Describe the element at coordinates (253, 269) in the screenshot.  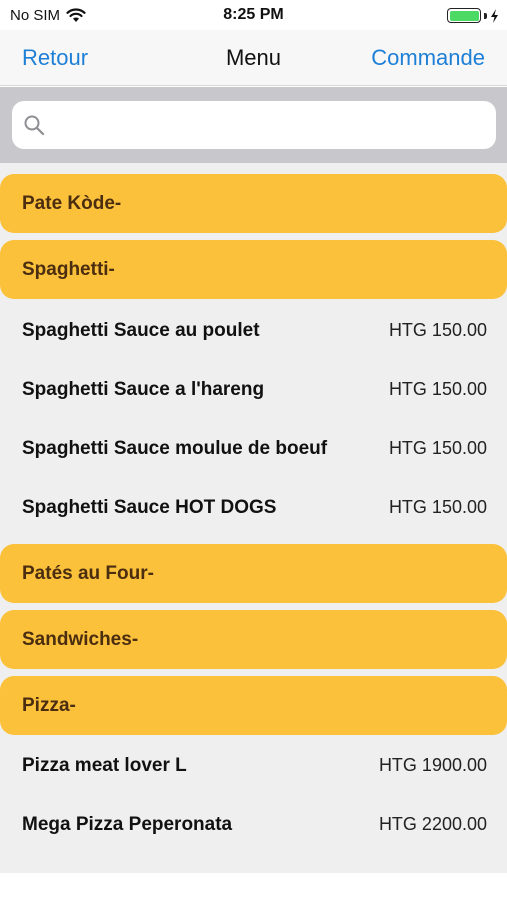
I see `category-spaghetti: Spaghetti-` at that location.